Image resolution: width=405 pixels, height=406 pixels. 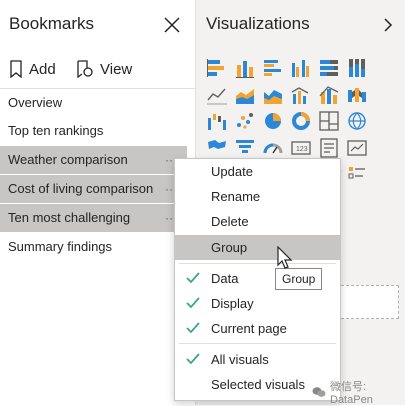 I want to click on add-label: Add, so click(x=42, y=69).